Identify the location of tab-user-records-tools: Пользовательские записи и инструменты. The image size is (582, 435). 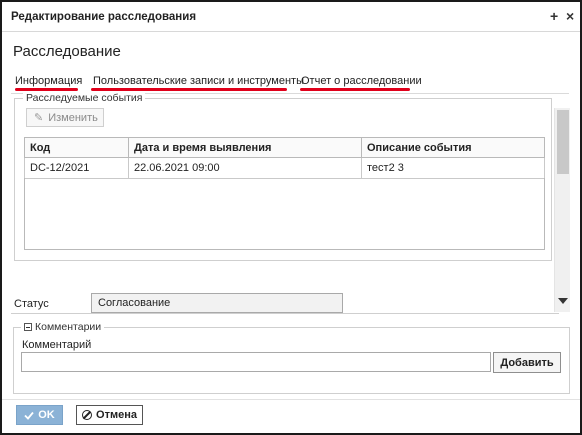
(198, 81).